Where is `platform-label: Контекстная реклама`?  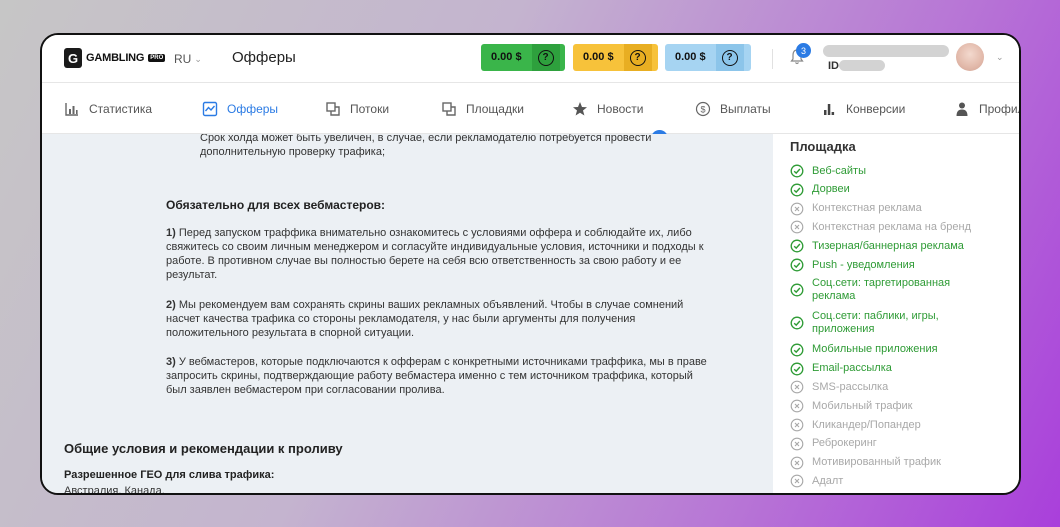 platform-label: Контекстная реклама is located at coordinates (867, 208).